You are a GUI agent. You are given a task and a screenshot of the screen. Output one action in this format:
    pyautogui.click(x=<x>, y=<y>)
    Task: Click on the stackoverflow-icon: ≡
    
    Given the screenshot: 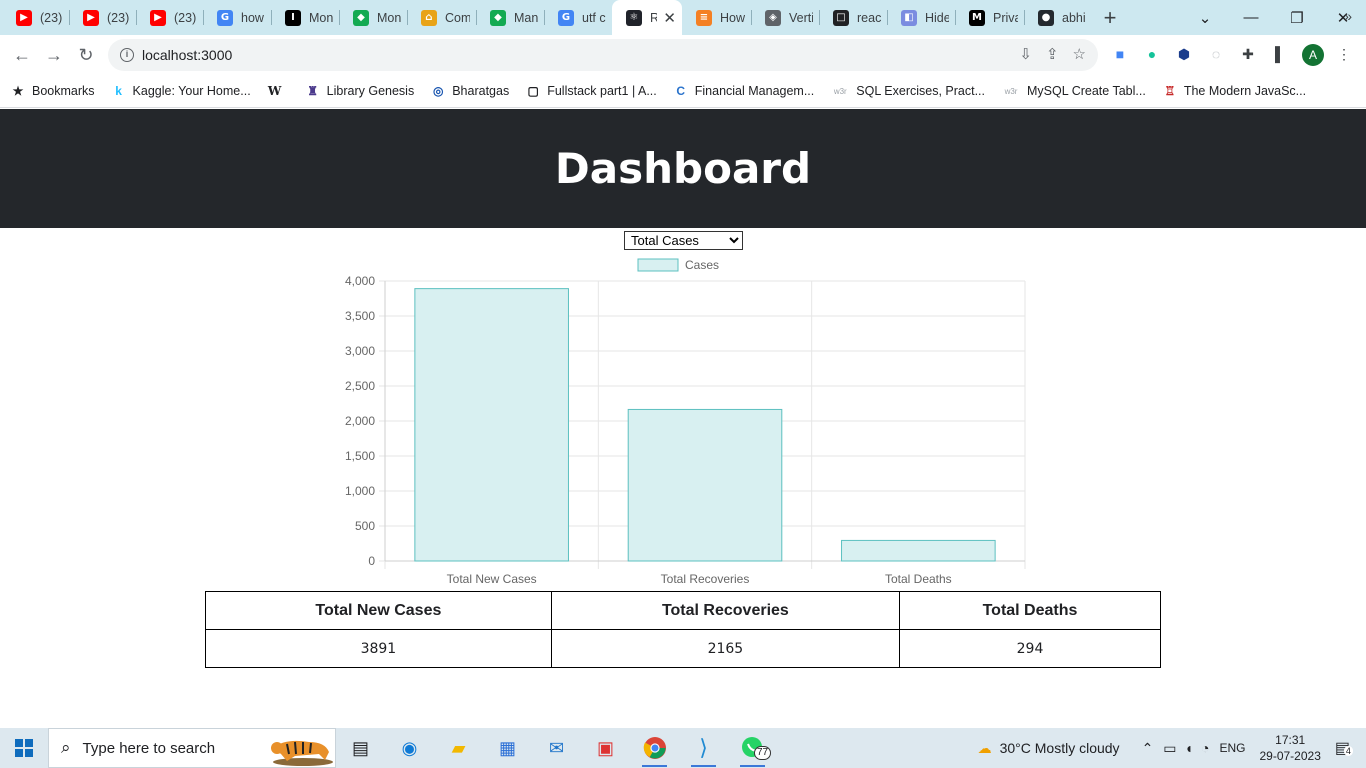 What is the action you would take?
    pyautogui.click(x=704, y=17)
    